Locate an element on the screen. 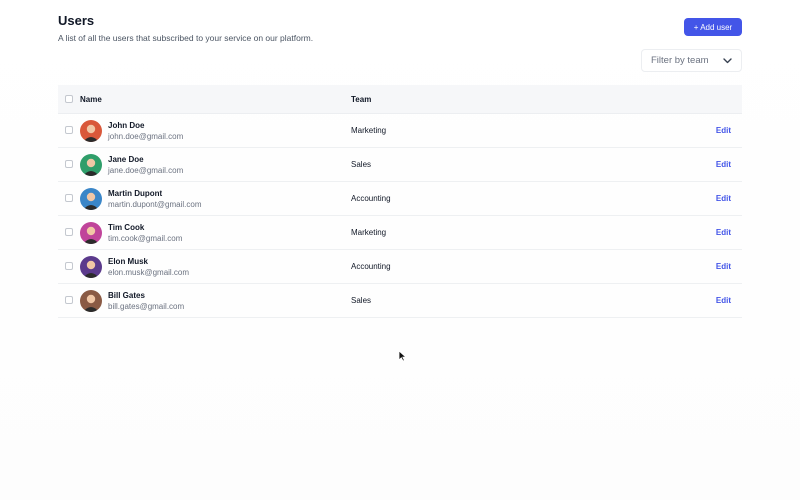 Image resolution: width=800 pixels, height=500 pixels. user-name: Tim Cook is located at coordinates (126, 227).